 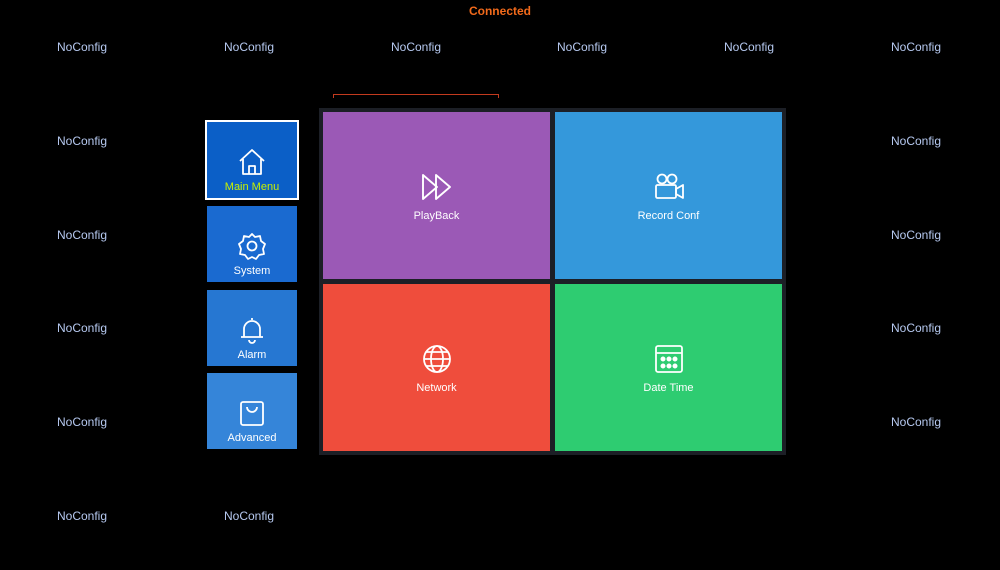 I want to click on sidebar-item-label: Advanced, so click(x=252, y=438).